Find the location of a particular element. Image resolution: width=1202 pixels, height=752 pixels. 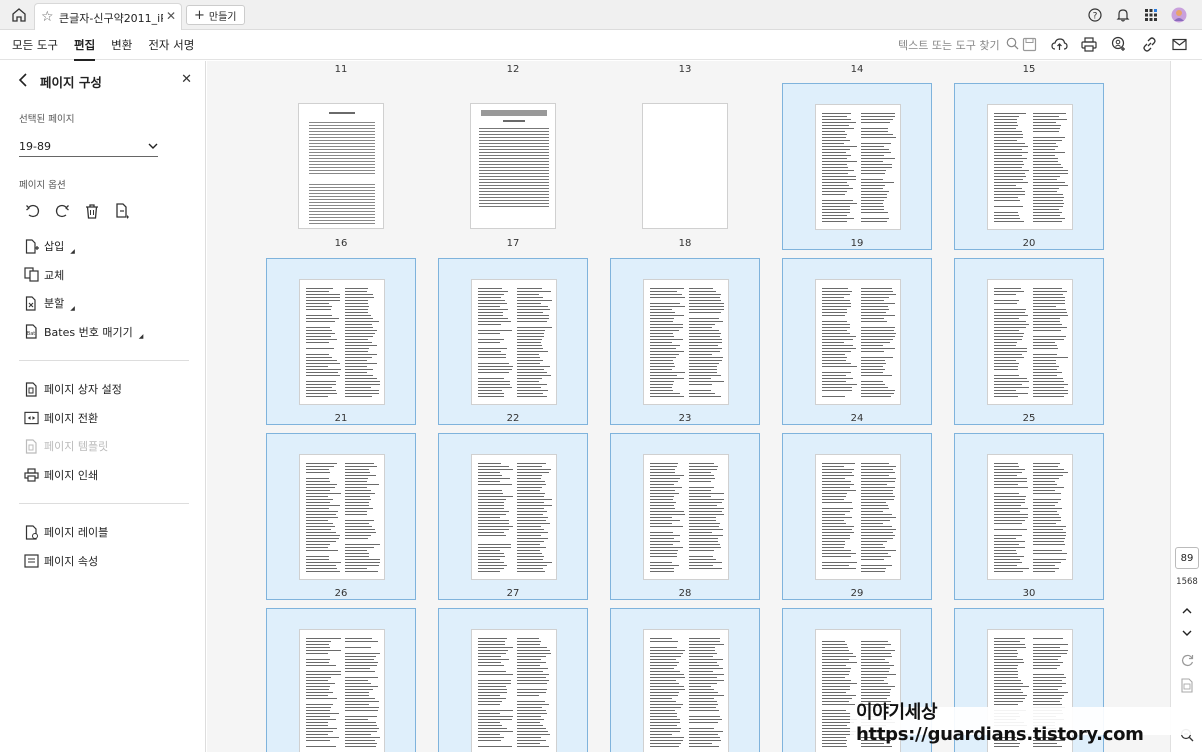

save-icon is located at coordinates (1029, 44).